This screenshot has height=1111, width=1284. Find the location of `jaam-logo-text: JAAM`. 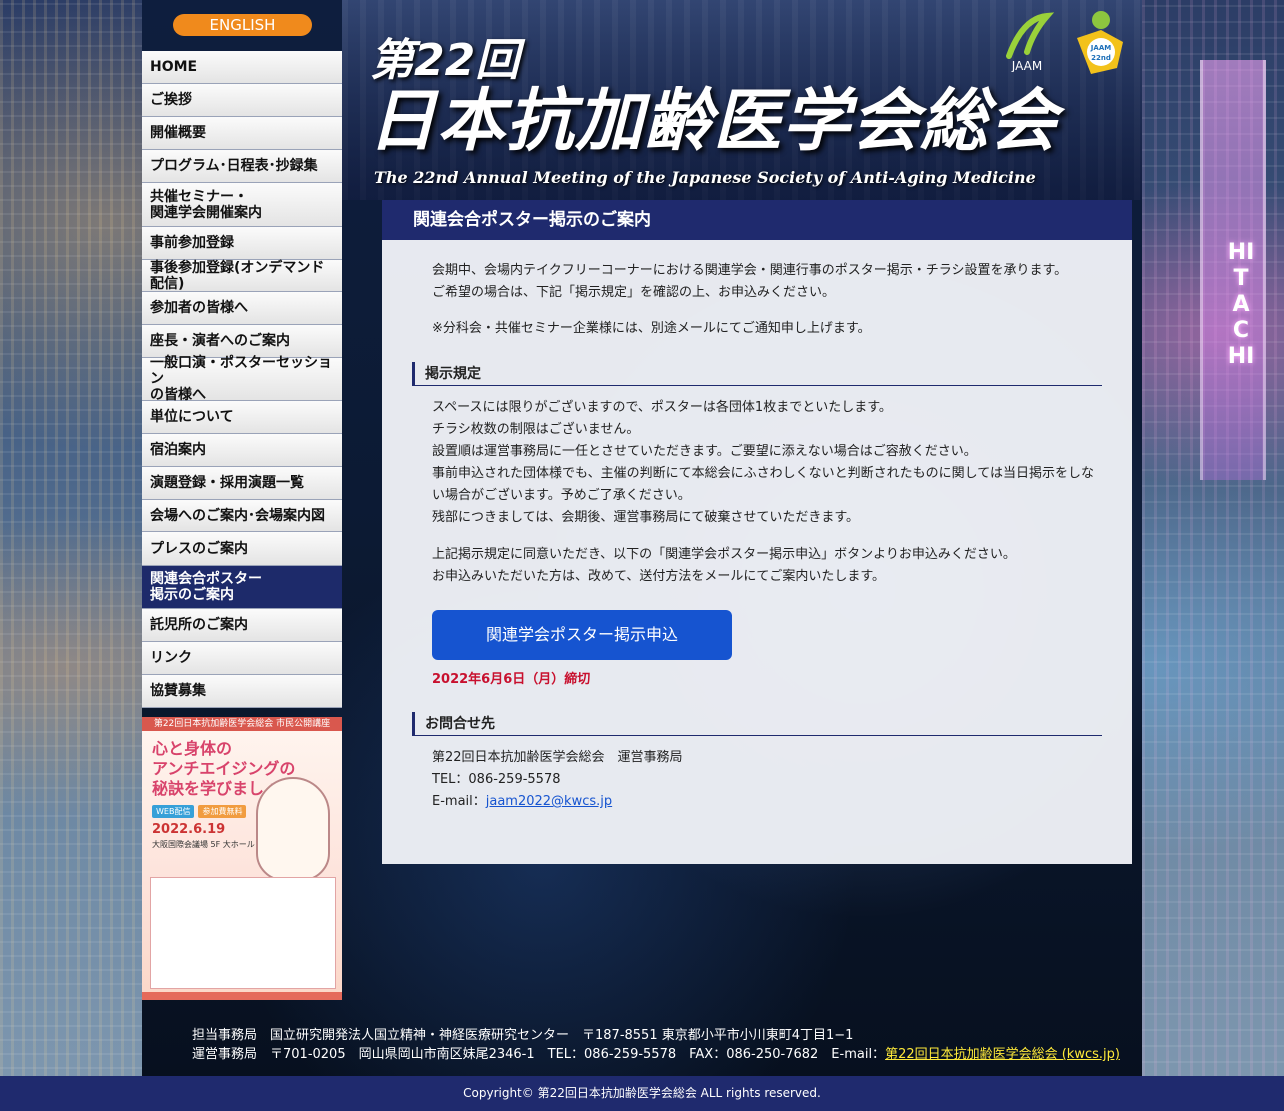

jaam-logo-text: JAAM is located at coordinates (1026, 65).